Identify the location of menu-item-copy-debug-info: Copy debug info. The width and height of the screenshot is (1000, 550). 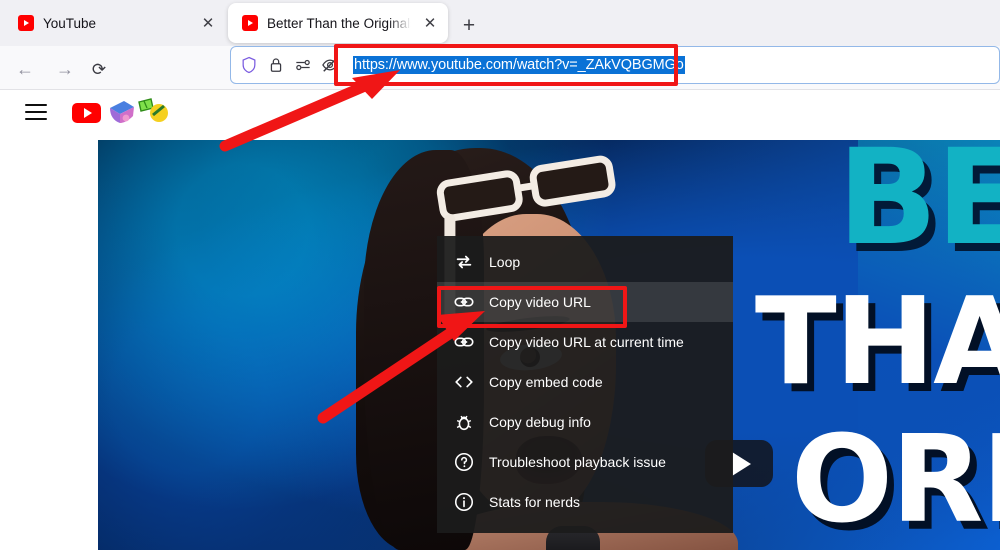
(585, 422).